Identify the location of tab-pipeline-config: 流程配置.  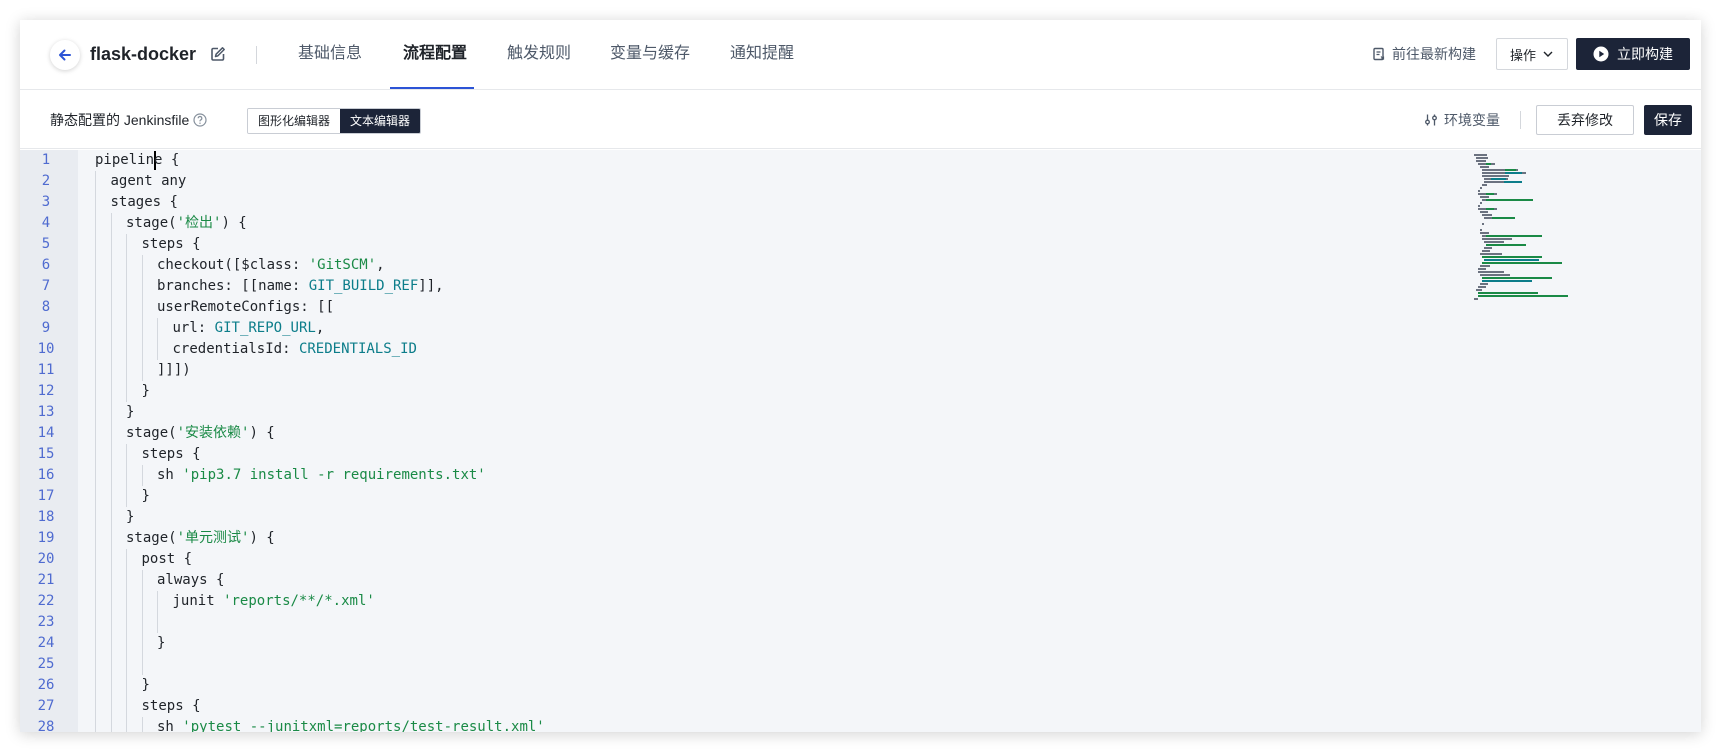
(435, 54).